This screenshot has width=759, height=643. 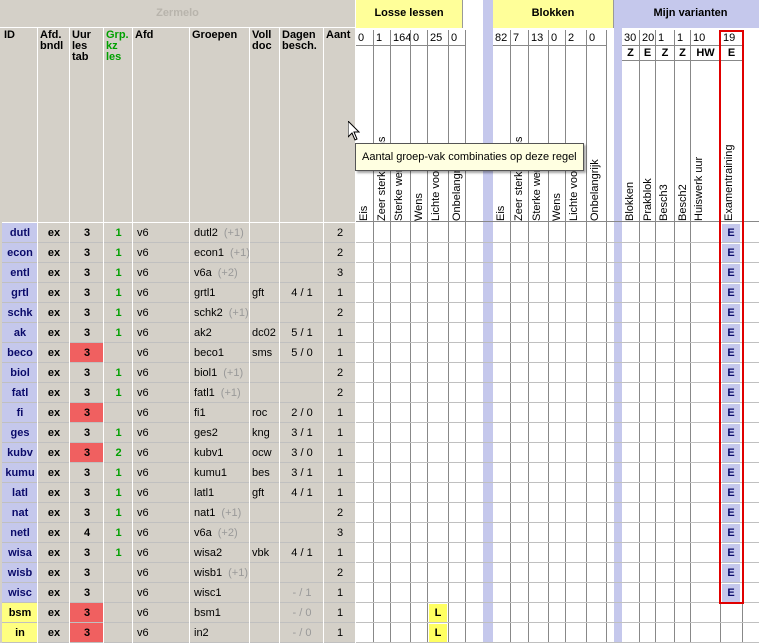 What do you see at coordinates (707, 141) in the screenshot?
I see `mijn-label-4: Huiswerk uur` at bounding box center [707, 141].